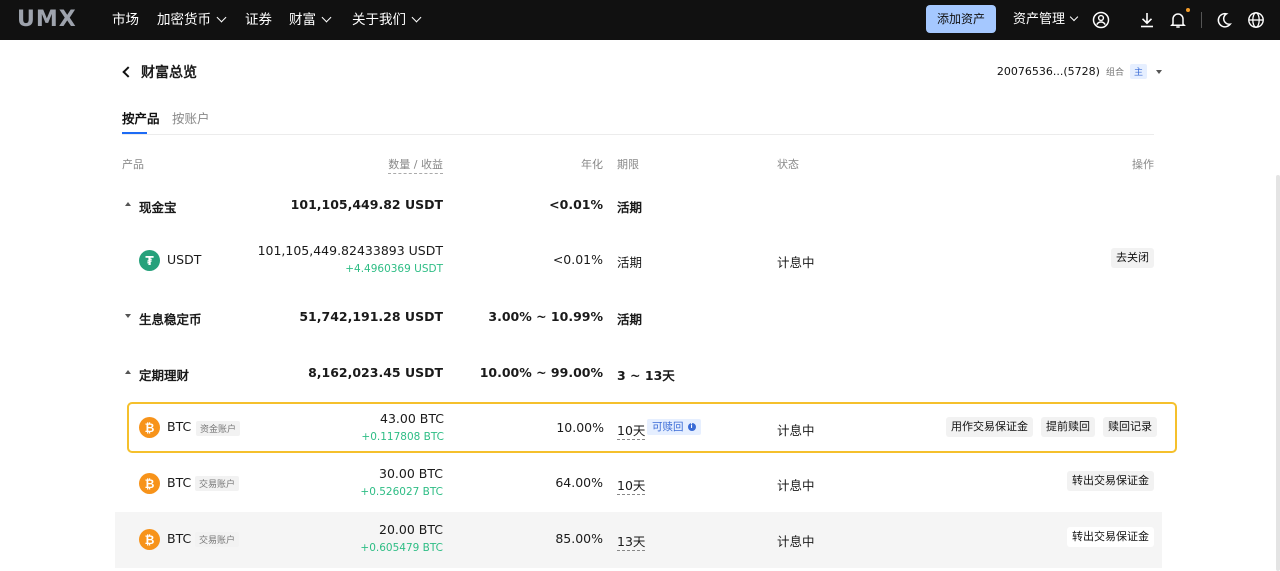 This screenshot has width=1280, height=571. What do you see at coordinates (1143, 164) in the screenshot?
I see `column-header-actions: 操作` at bounding box center [1143, 164].